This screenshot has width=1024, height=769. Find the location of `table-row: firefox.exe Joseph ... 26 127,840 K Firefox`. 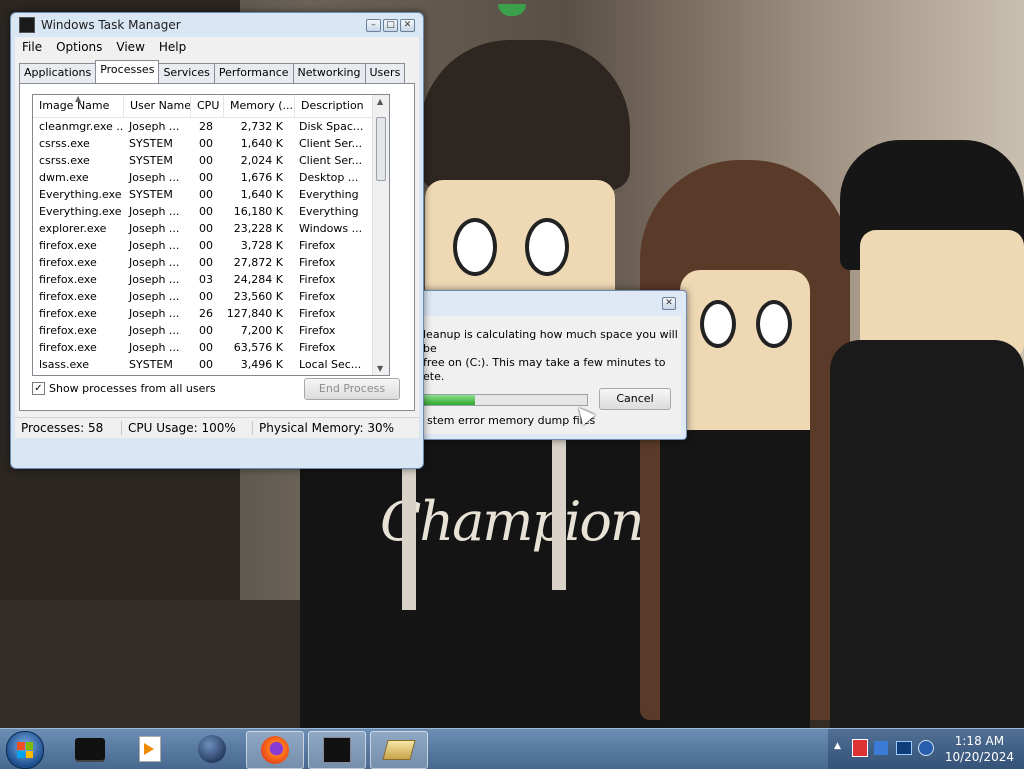

table-row: firefox.exe Joseph ... 26 127,840 K Firefox is located at coordinates (211, 313).